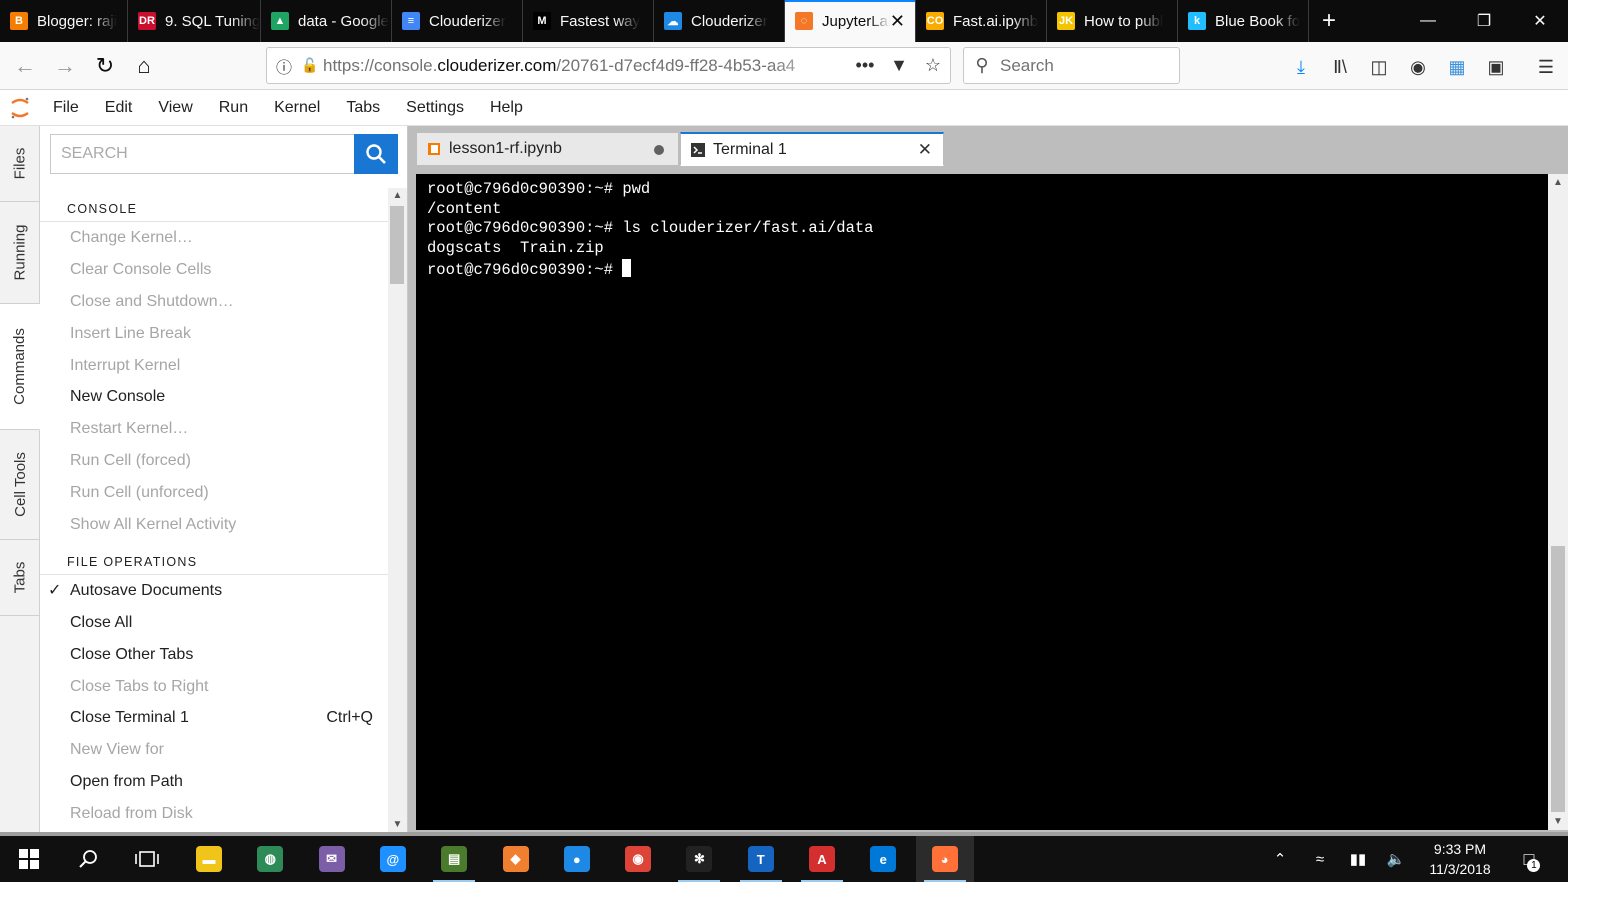 Image resolution: width=1600 pixels, height=900 pixels. I want to click on command-item: Run Cell (forced), so click(214, 461).